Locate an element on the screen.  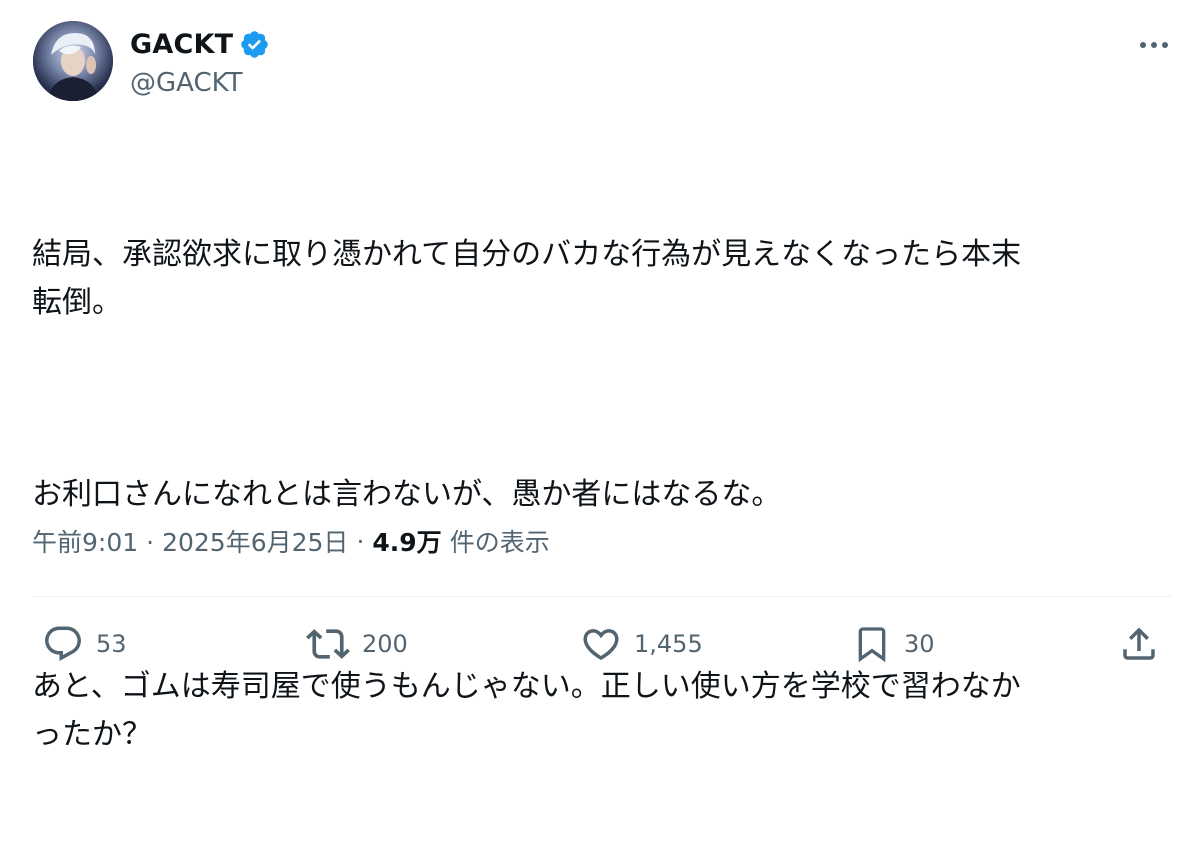
avatar is located at coordinates (73, 61).